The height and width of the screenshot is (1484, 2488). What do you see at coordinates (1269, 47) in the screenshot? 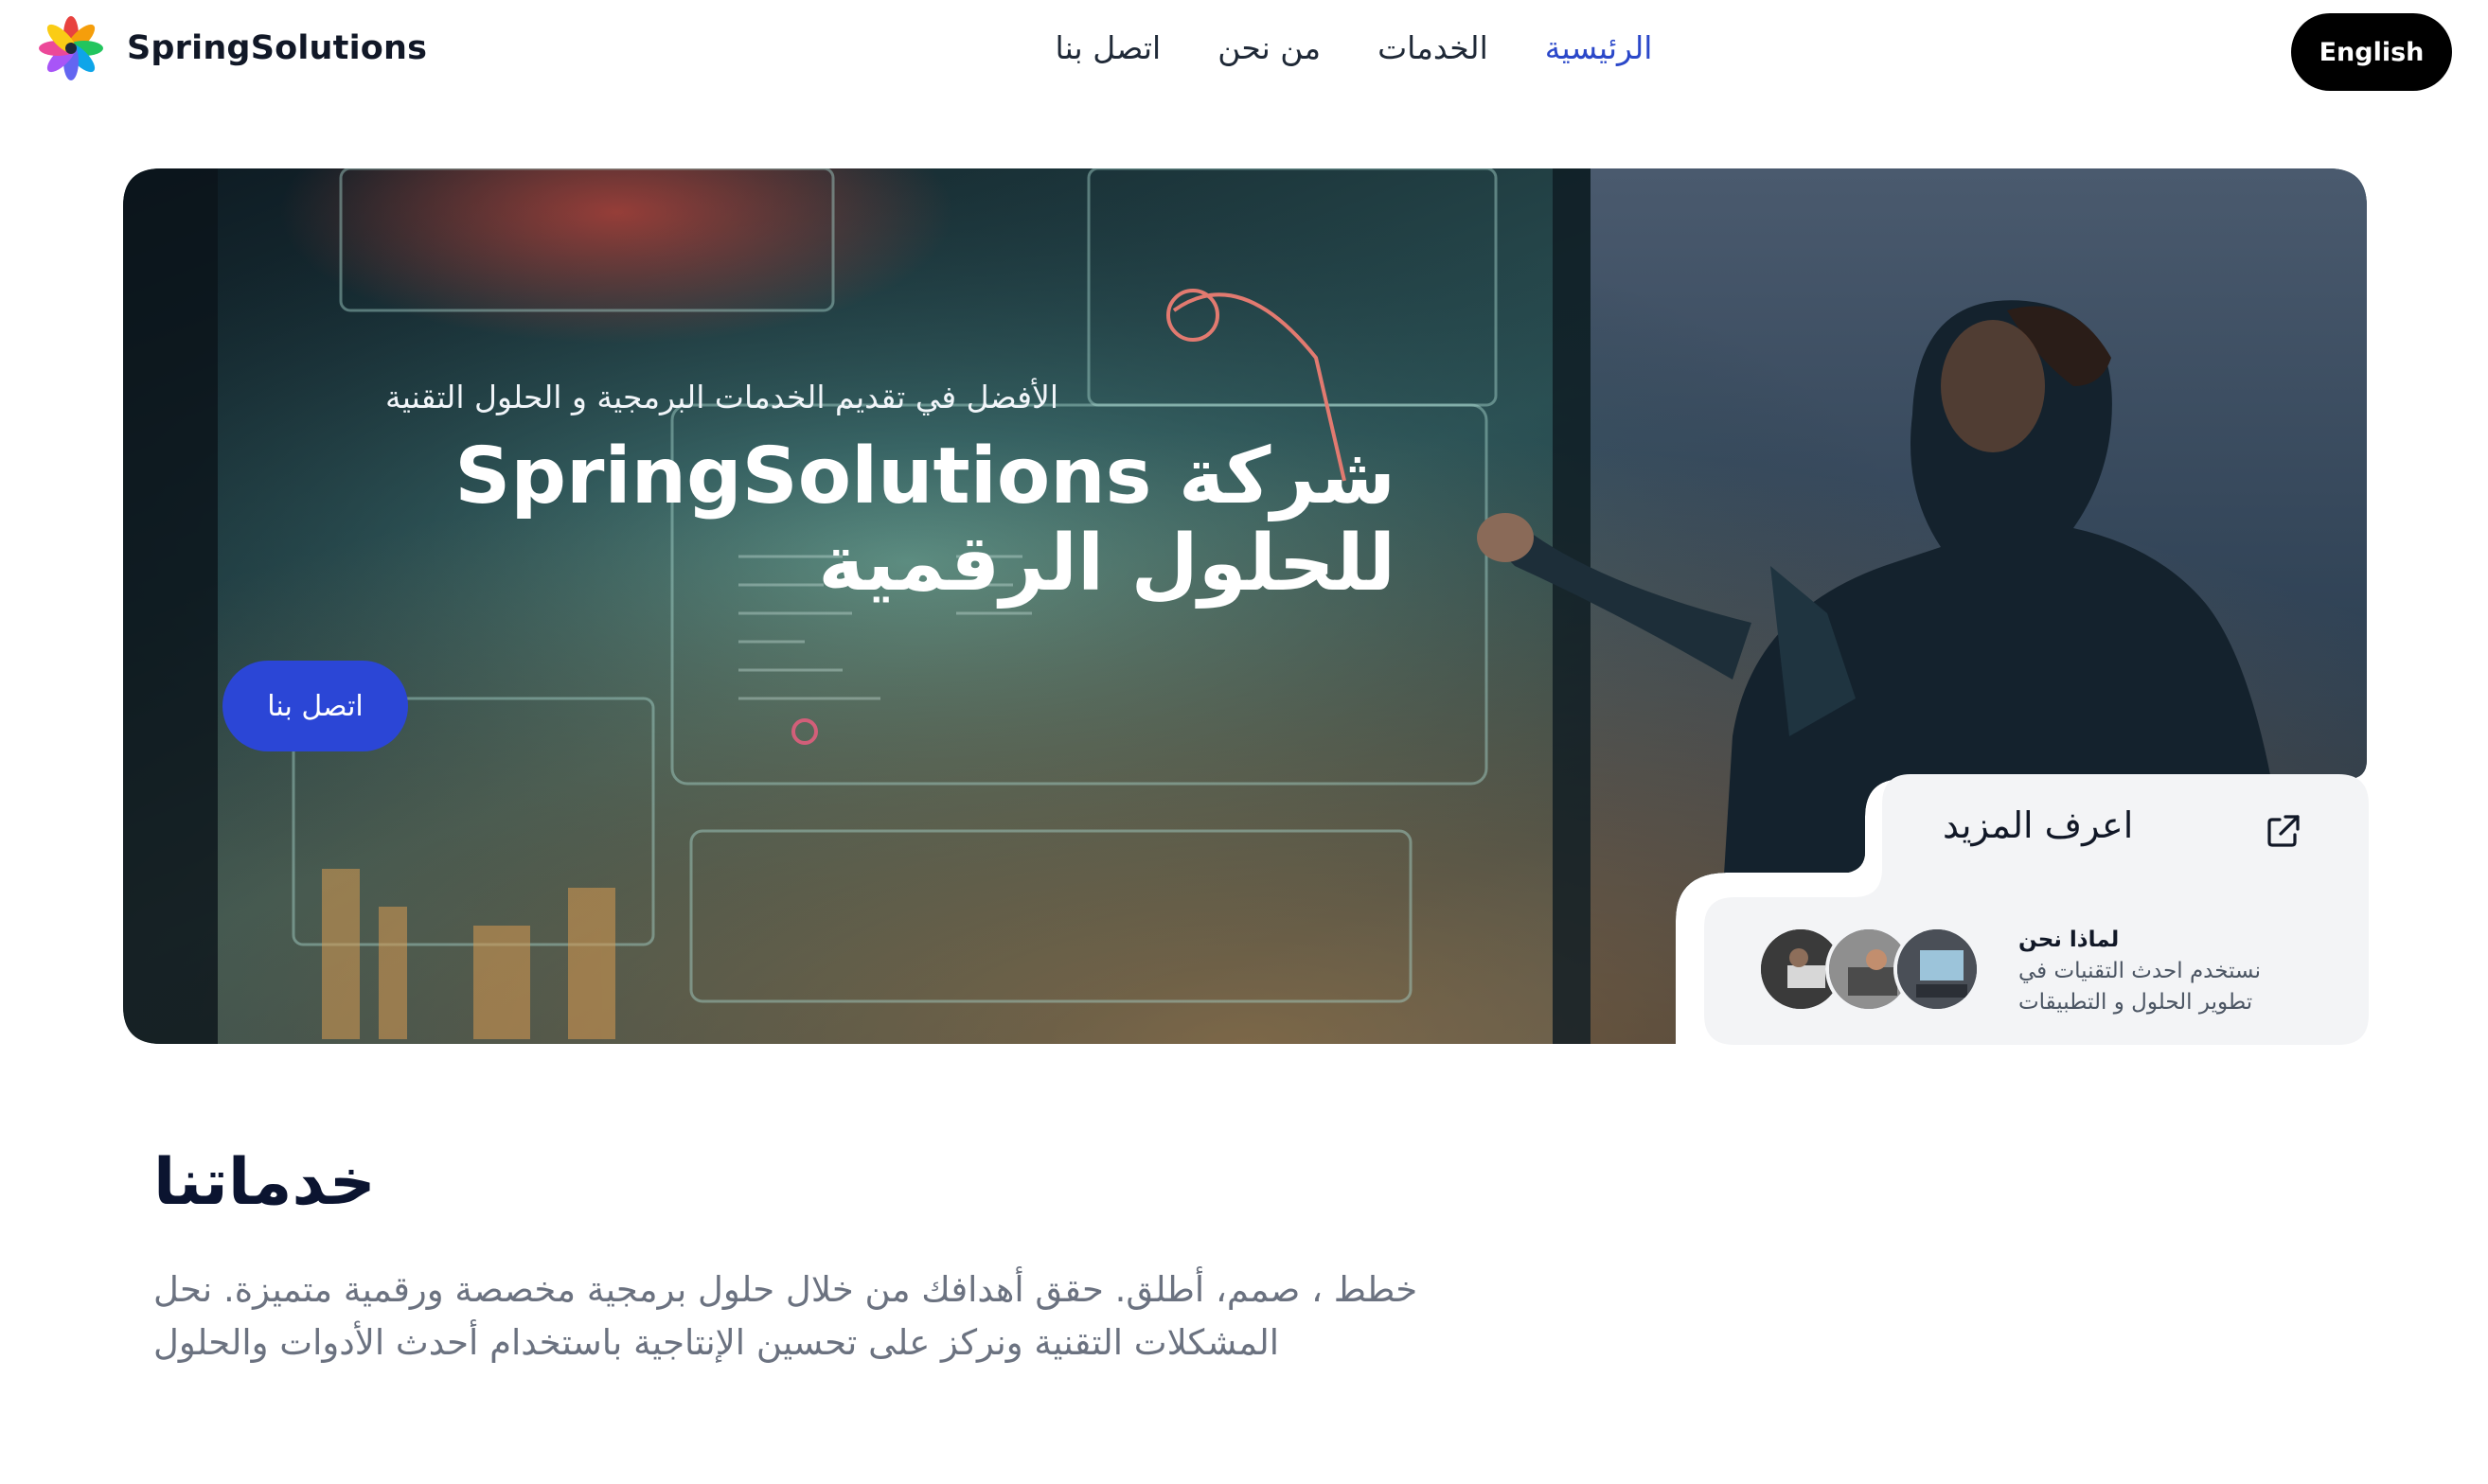
I see `nav-item-about: من نحن` at bounding box center [1269, 47].